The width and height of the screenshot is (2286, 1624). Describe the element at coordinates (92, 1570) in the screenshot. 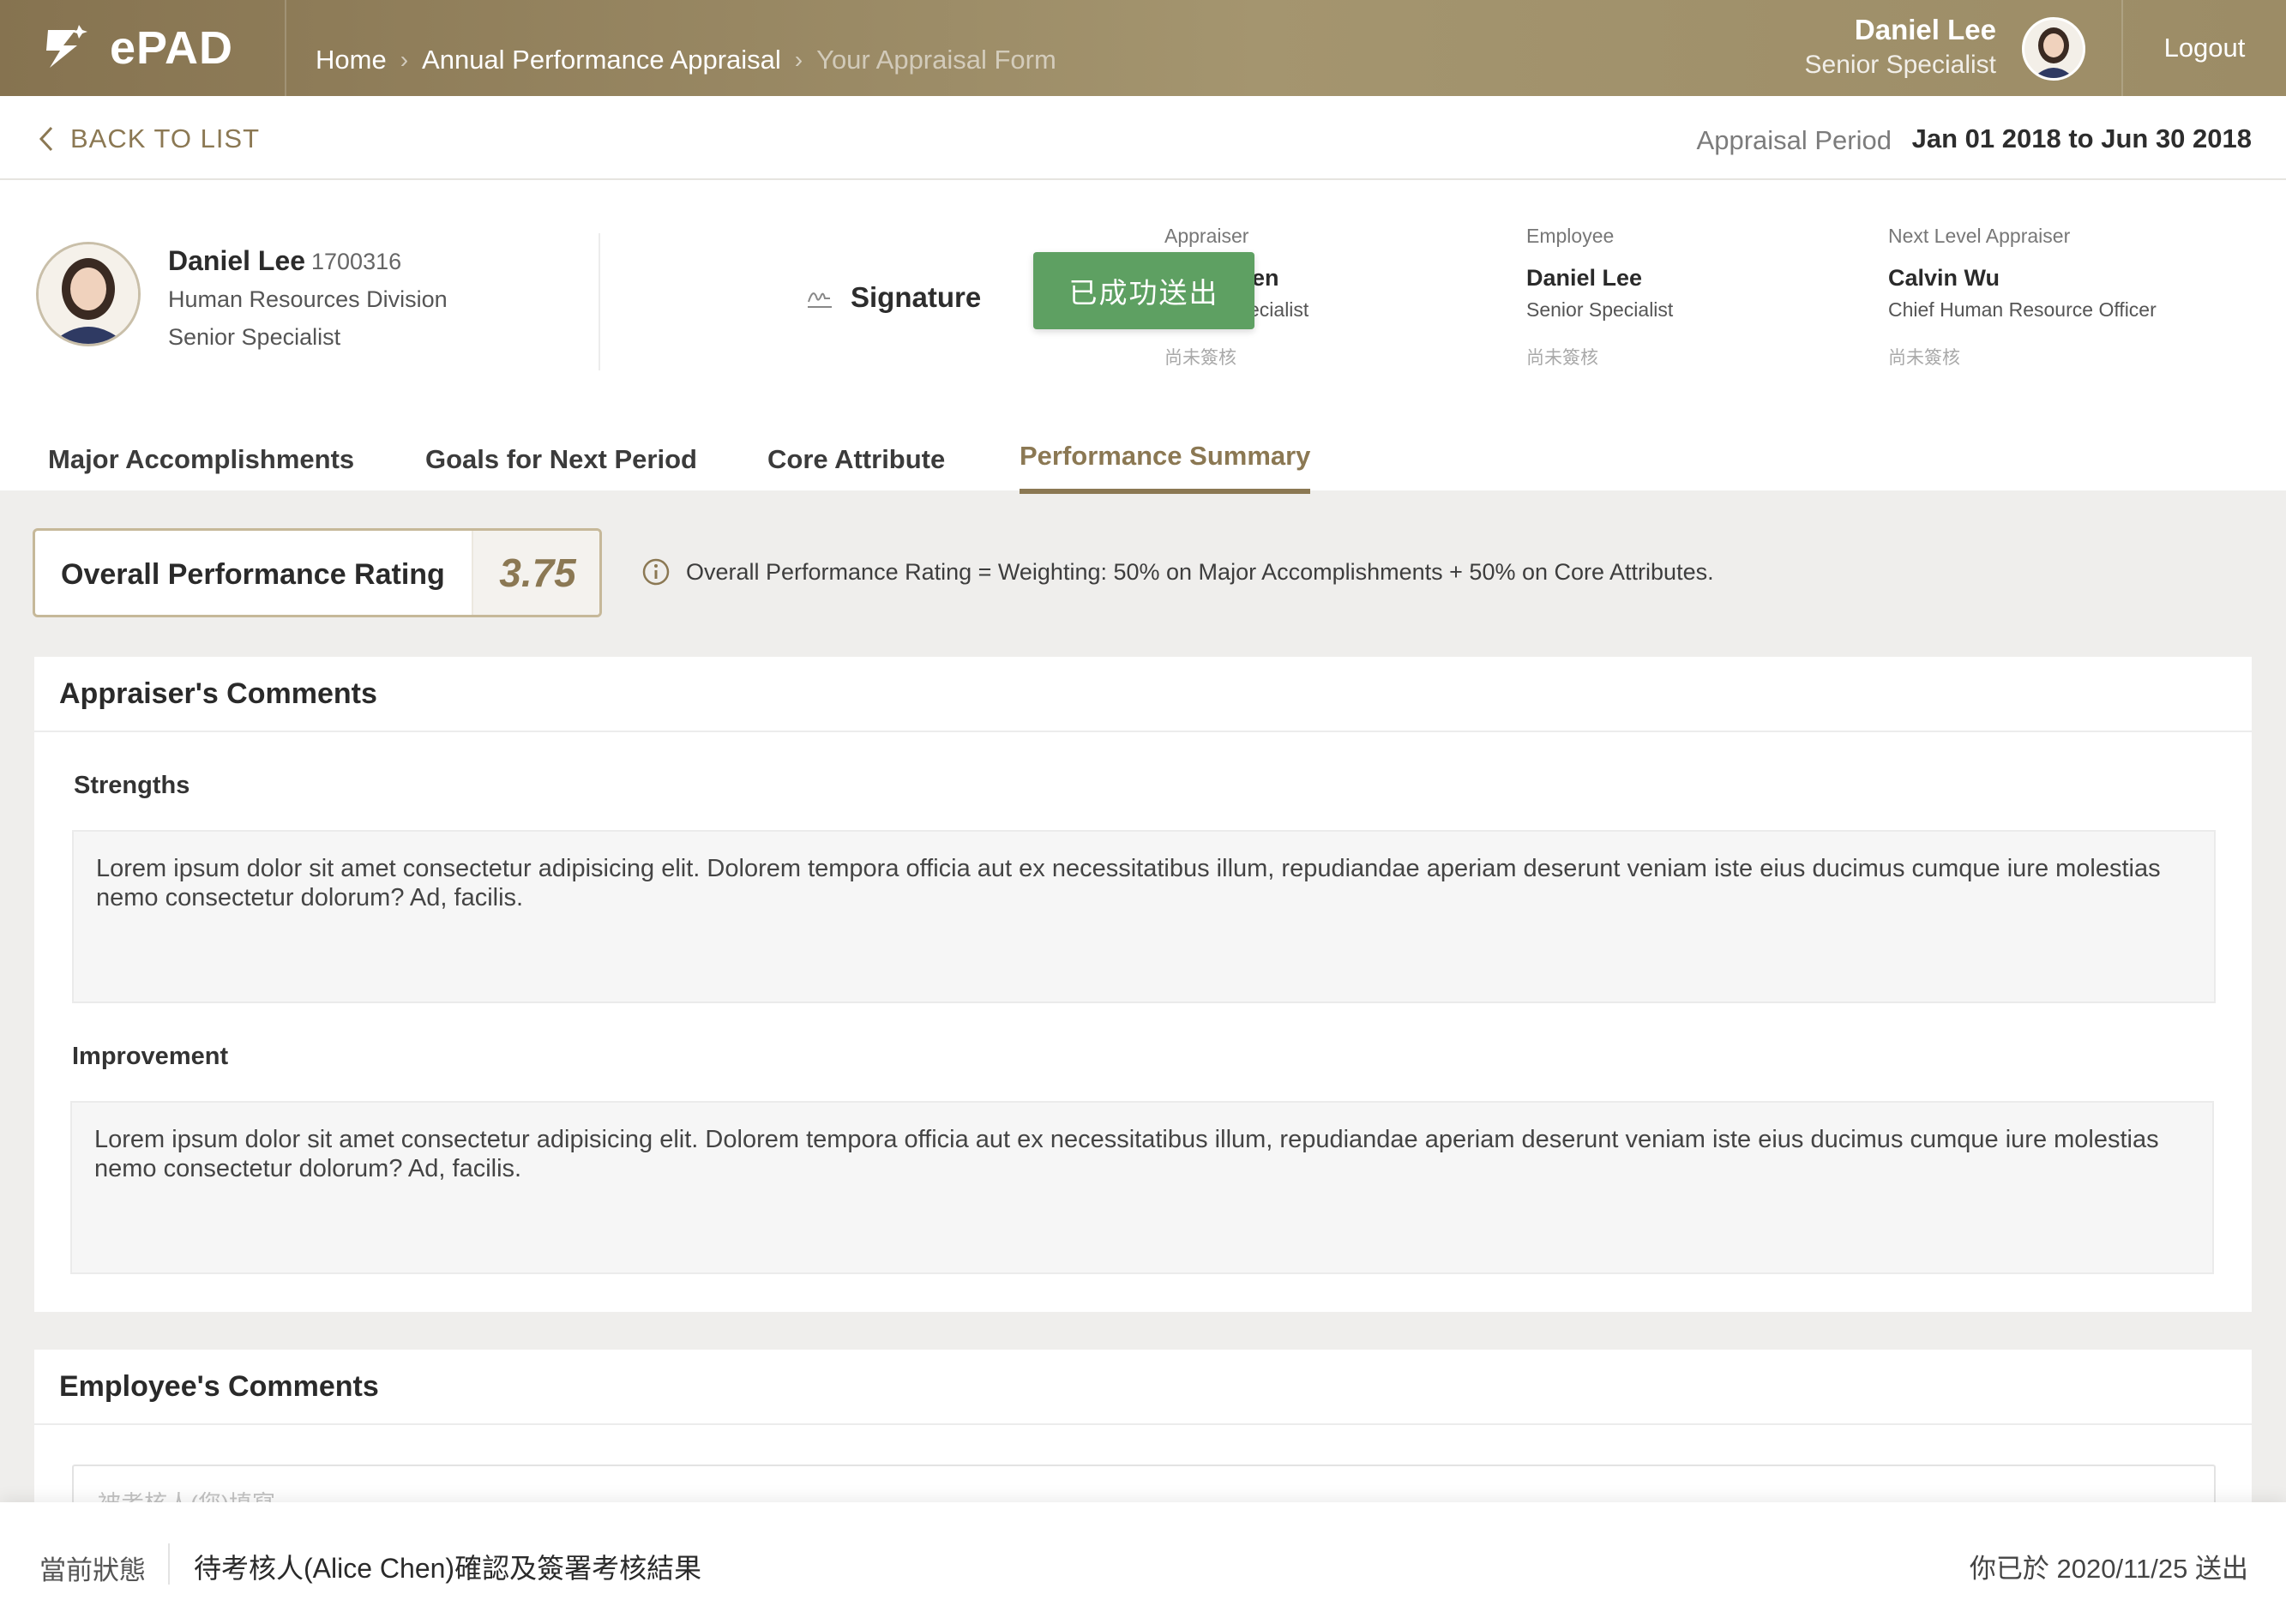

I see `status-label: 當前狀態` at that location.